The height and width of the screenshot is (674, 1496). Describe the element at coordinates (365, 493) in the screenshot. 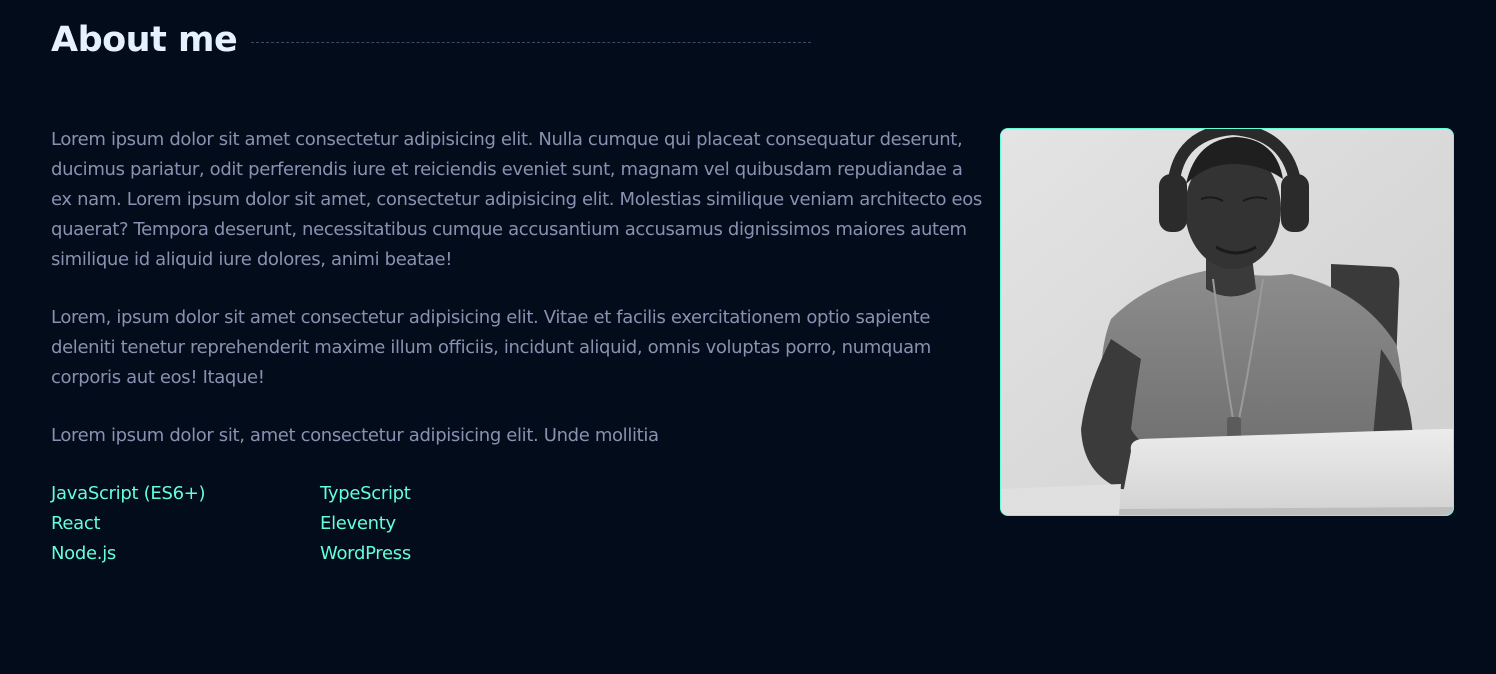

I see `skill-item: TypeScript` at that location.